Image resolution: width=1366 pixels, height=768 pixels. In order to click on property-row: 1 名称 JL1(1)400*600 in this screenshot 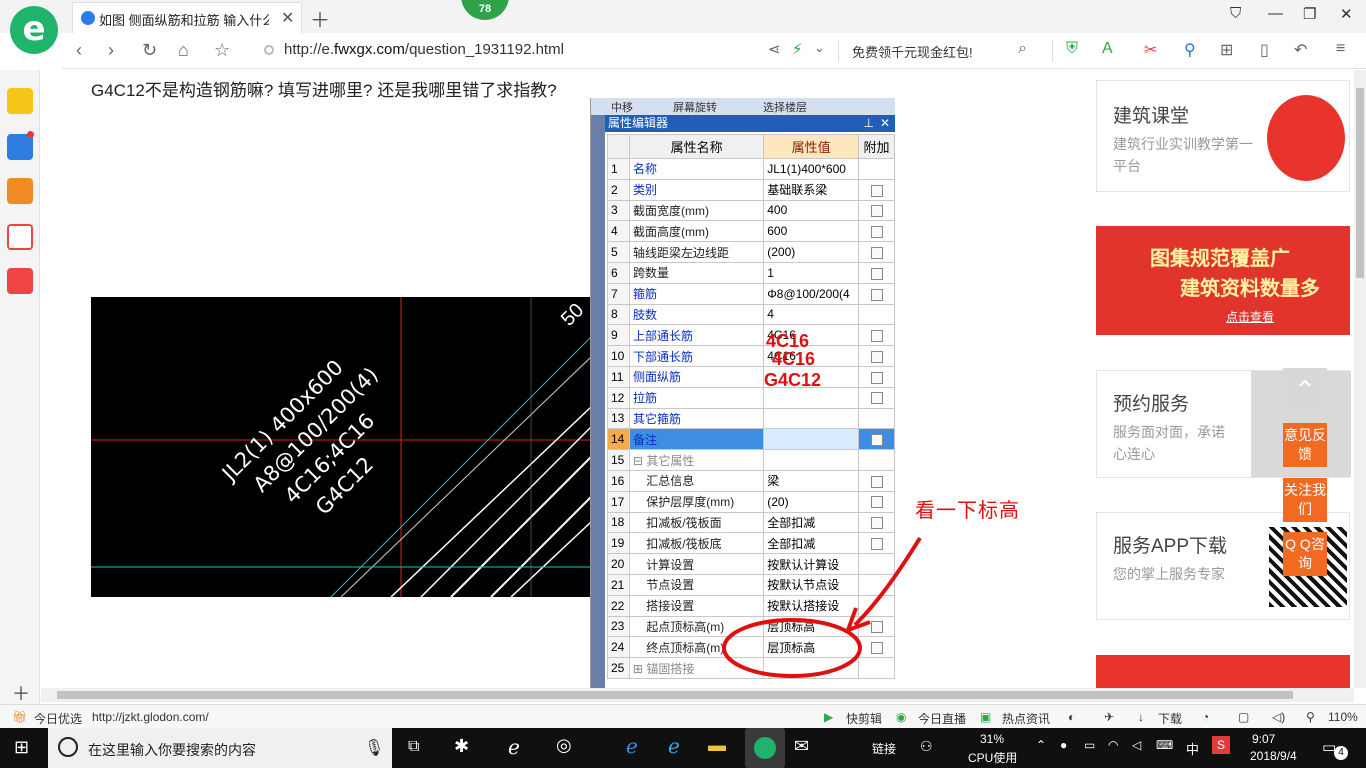, I will do `click(751, 169)`.